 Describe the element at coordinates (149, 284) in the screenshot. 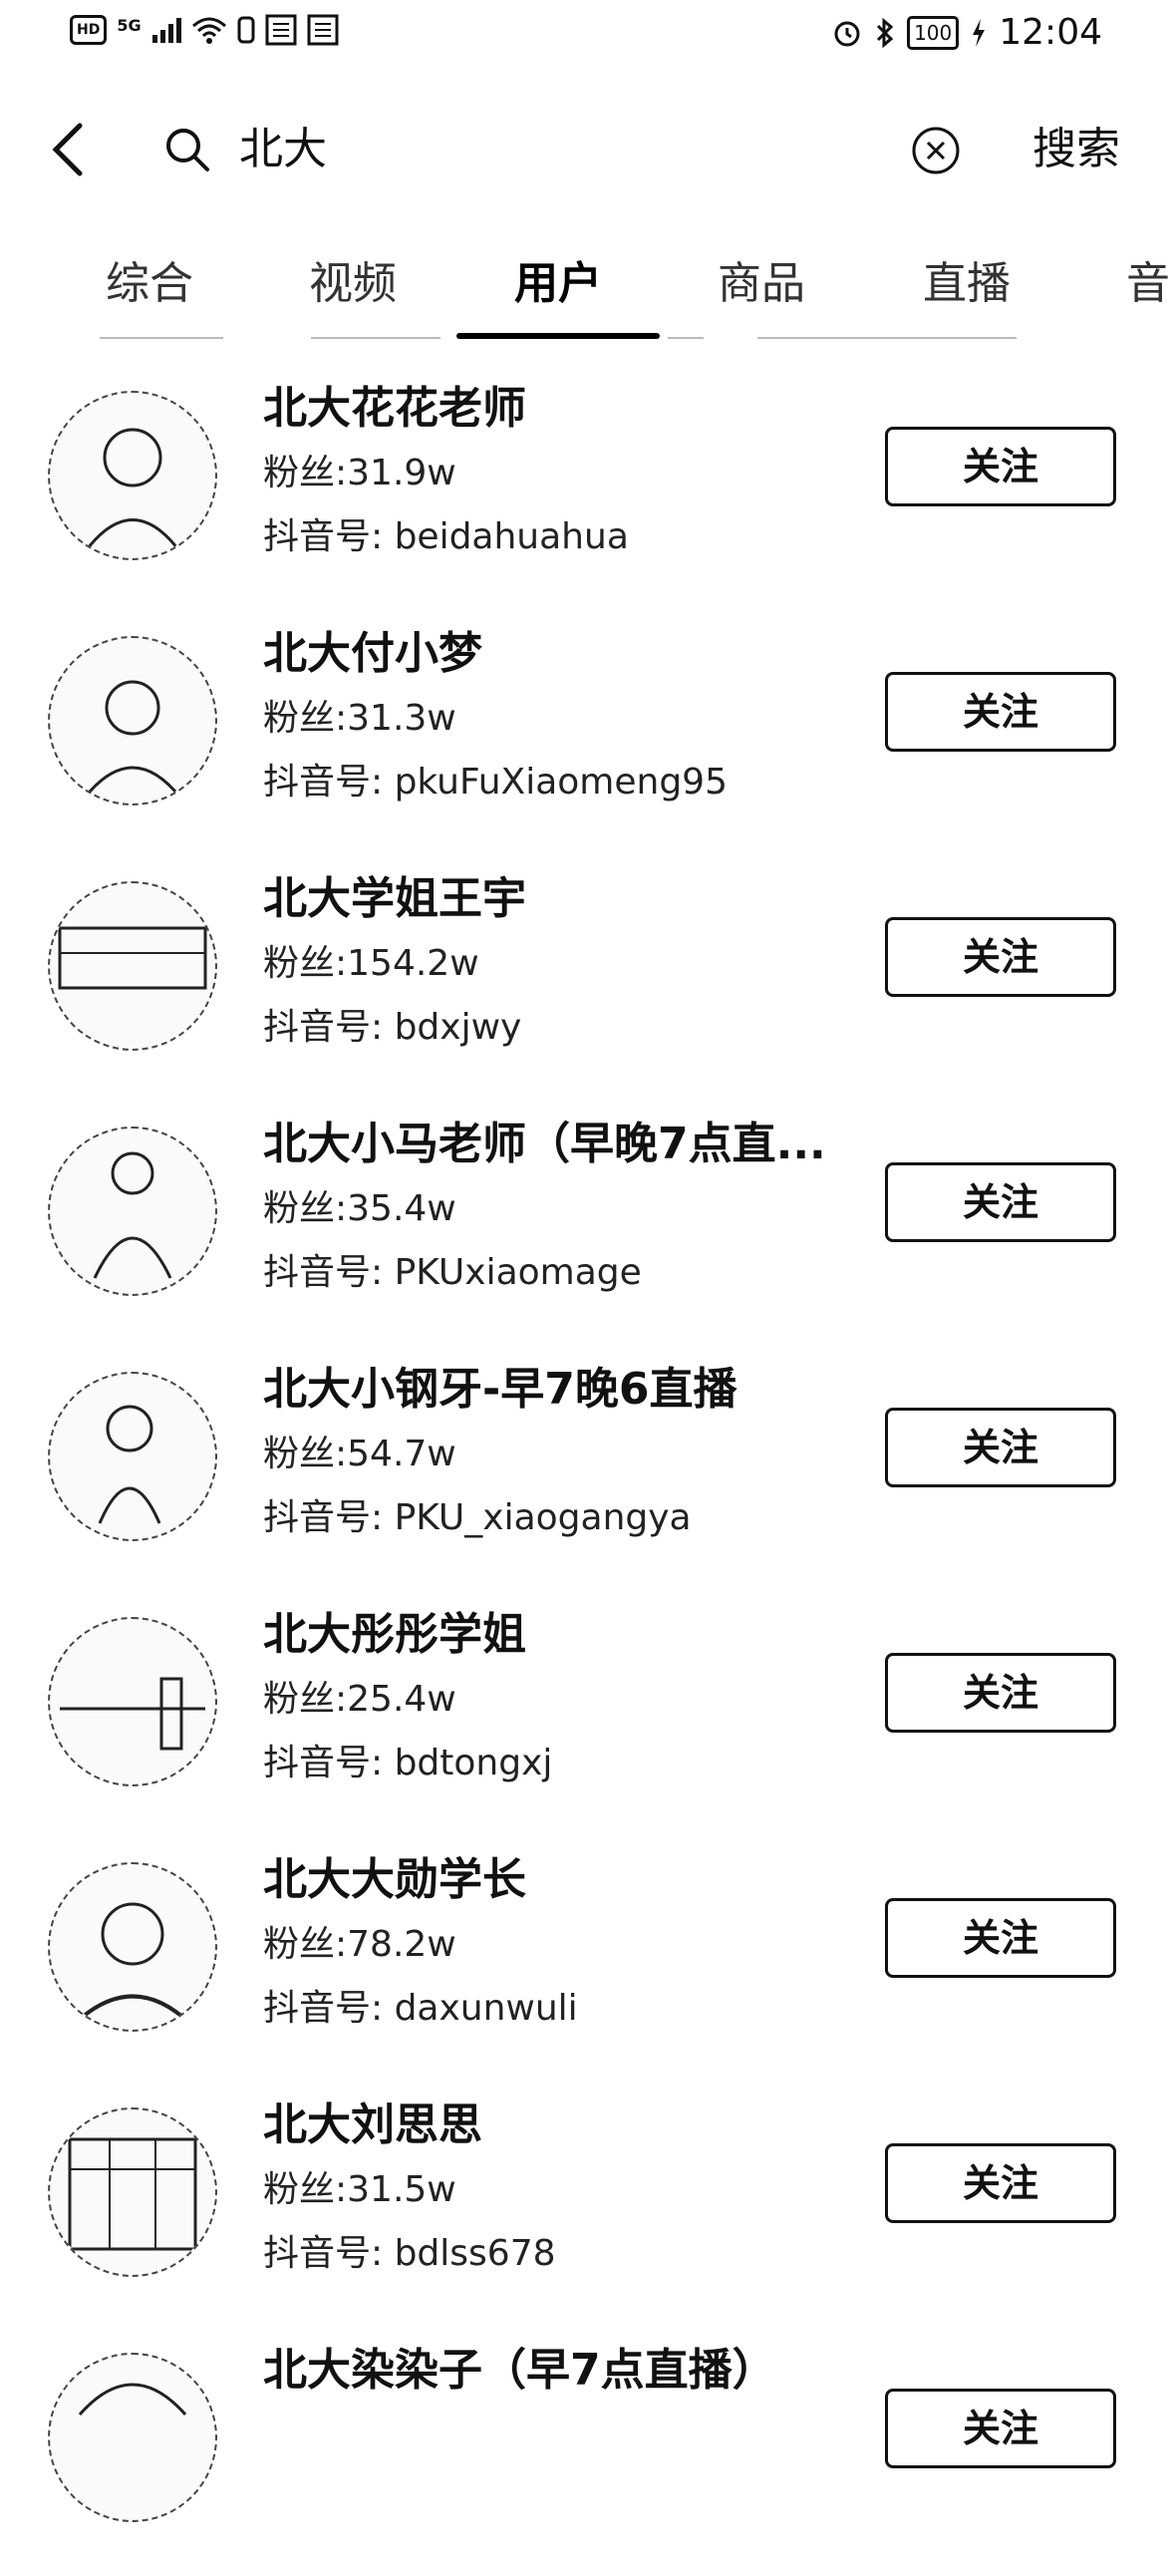

I see `tab-comprehensive: 综合` at that location.